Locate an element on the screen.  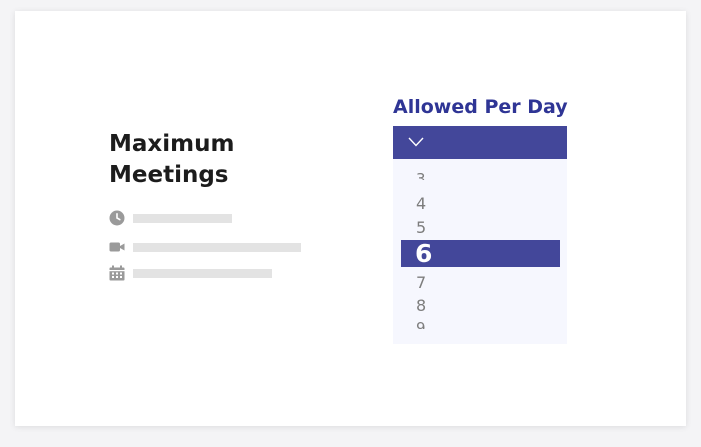
picker-dropdown-toggle is located at coordinates (480, 142).